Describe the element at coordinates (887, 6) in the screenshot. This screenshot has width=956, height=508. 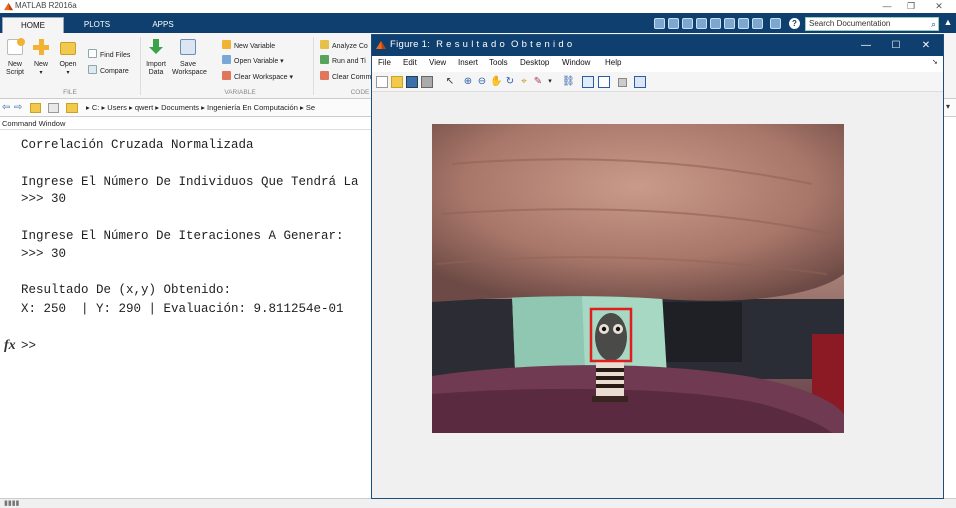
I see `minimize-button: —` at that location.